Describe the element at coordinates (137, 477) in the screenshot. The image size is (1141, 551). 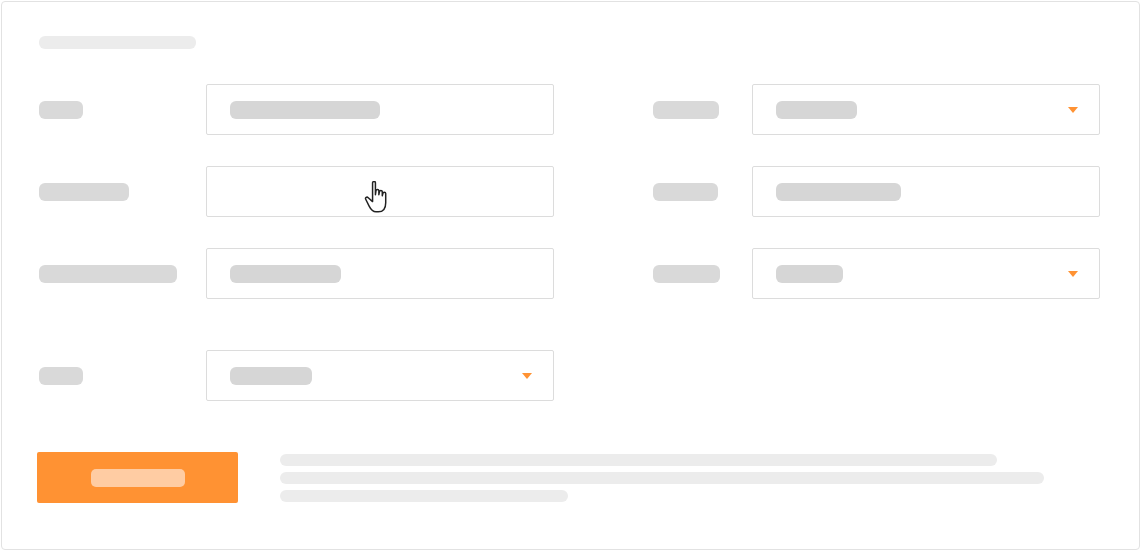
I see `submit-button` at that location.